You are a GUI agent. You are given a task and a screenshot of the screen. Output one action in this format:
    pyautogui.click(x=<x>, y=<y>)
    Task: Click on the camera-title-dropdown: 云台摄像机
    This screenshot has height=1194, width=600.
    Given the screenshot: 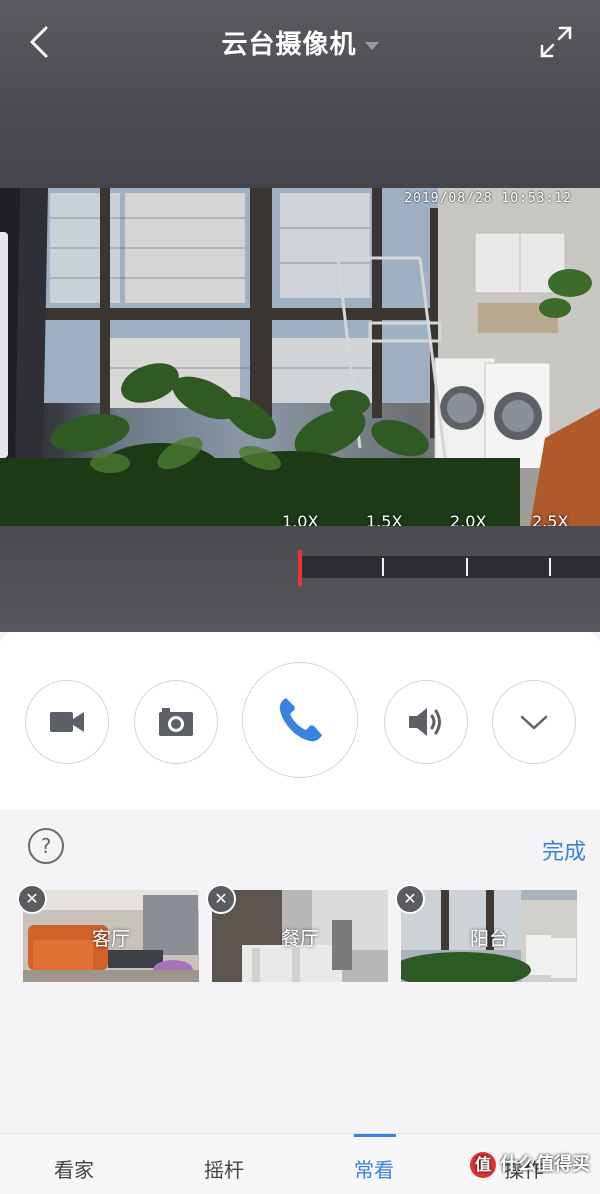 What is the action you would take?
    pyautogui.click(x=300, y=42)
    